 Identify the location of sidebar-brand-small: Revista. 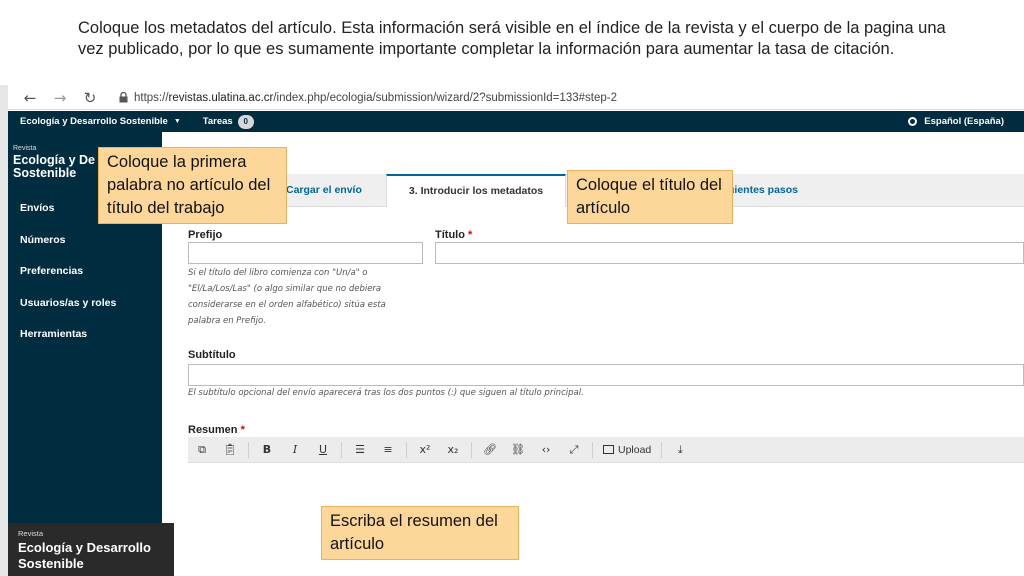
(25, 148).